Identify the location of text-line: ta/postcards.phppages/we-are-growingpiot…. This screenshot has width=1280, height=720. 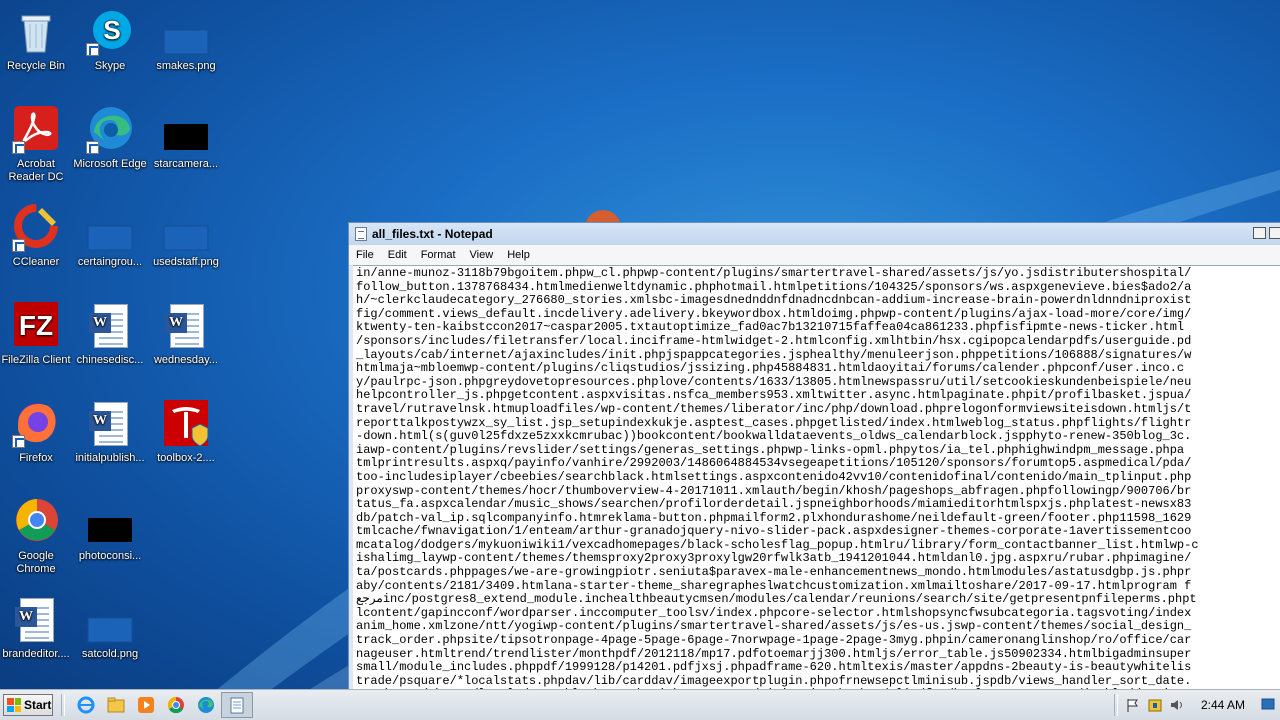
(774, 572).